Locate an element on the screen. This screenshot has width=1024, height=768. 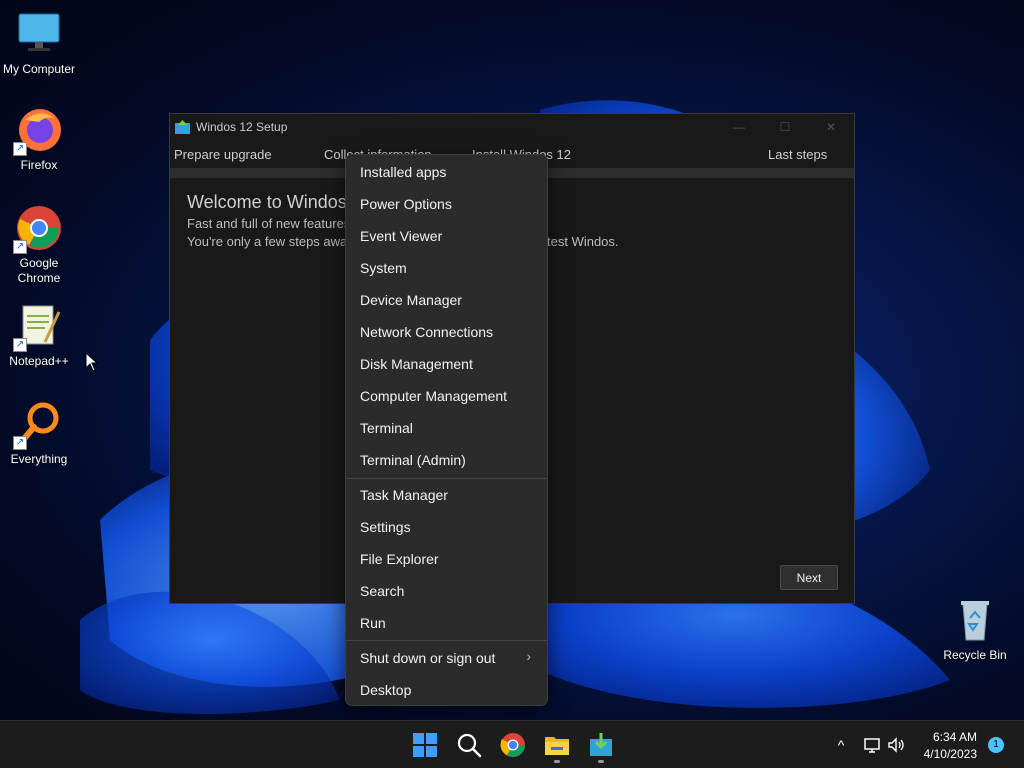
menu-item-desktop: Desktop is located at coordinates (450, 690).